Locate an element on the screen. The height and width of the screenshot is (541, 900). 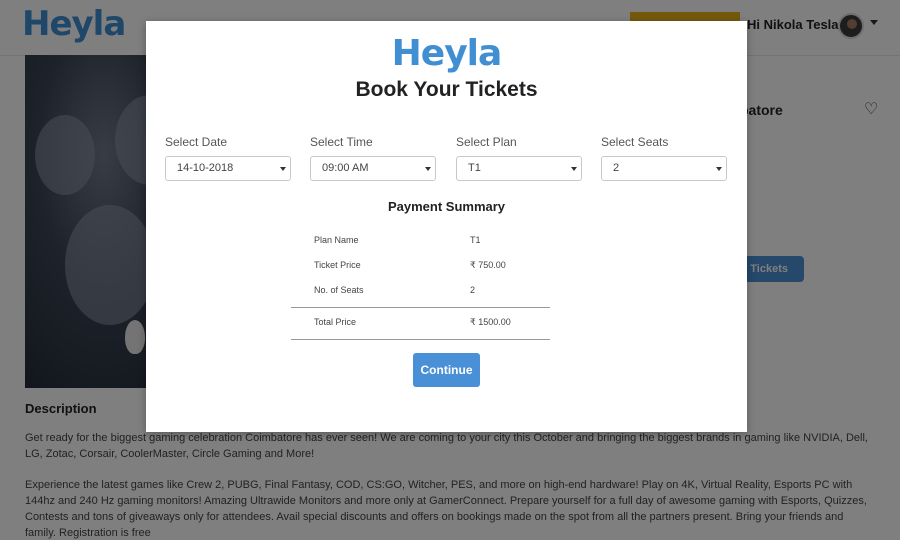
plan-value: T1 is located at coordinates (474, 168).